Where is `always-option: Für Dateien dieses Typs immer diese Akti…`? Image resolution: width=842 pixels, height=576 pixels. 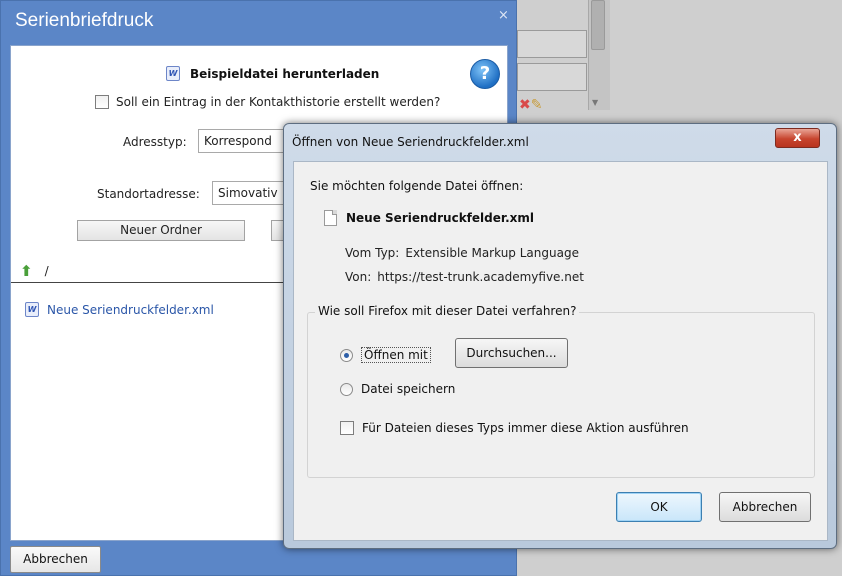
always-option: Für Dateien dieses Typs immer diese Akti… is located at coordinates (514, 428).